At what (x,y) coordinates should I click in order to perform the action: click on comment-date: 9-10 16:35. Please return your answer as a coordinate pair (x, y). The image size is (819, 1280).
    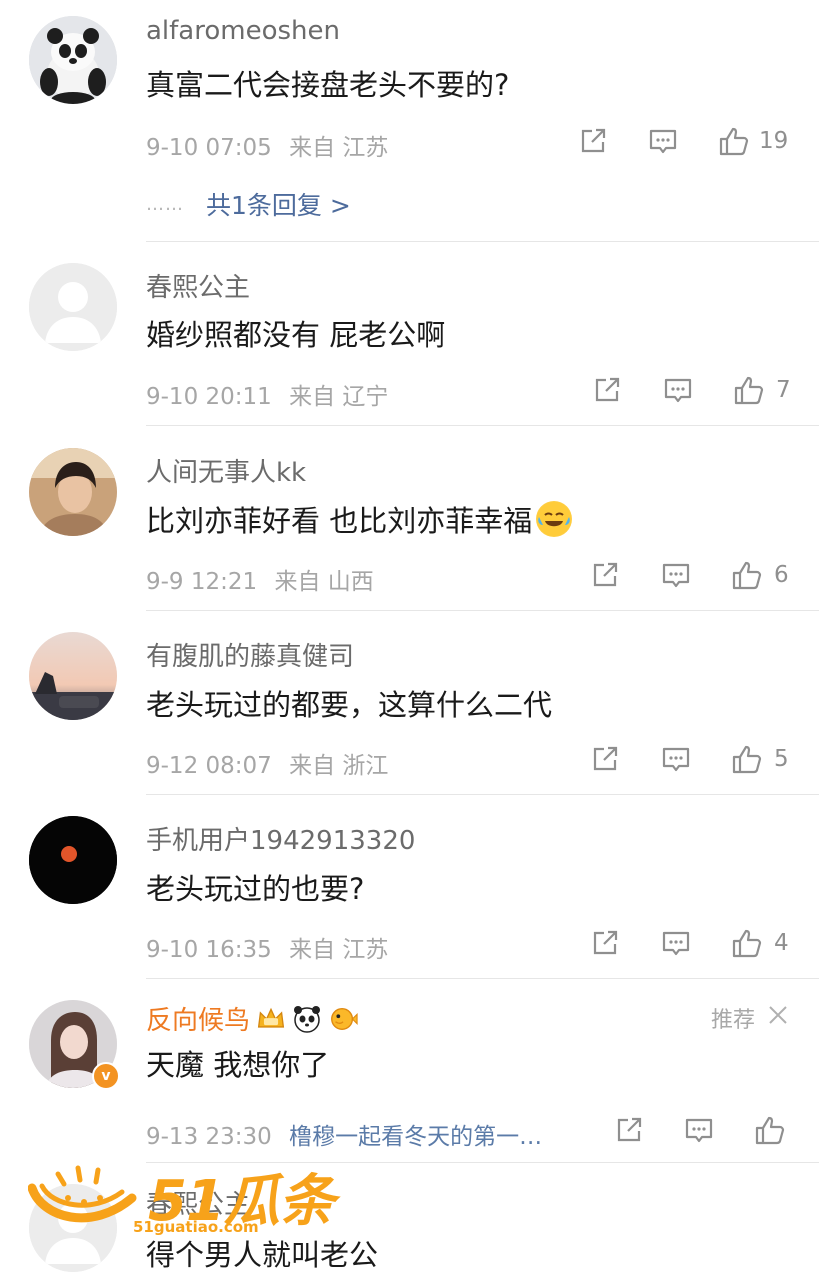
    Looking at the image, I should click on (209, 950).